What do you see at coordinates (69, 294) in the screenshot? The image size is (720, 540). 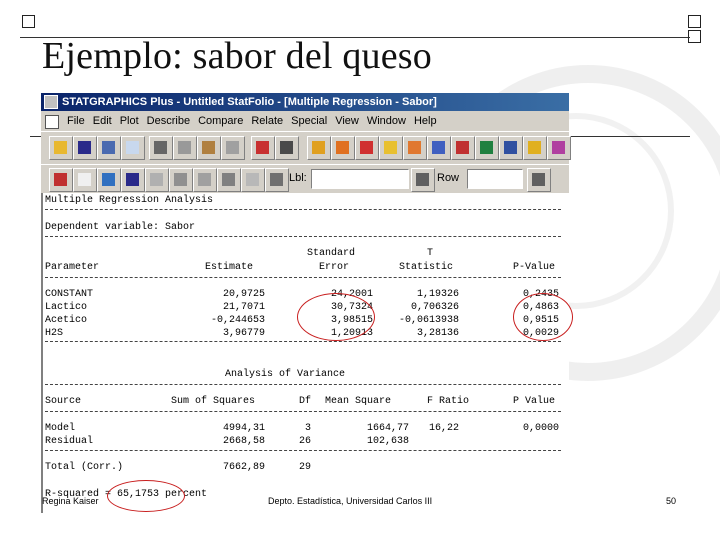 I see `param-name: CONSTANT` at bounding box center [69, 294].